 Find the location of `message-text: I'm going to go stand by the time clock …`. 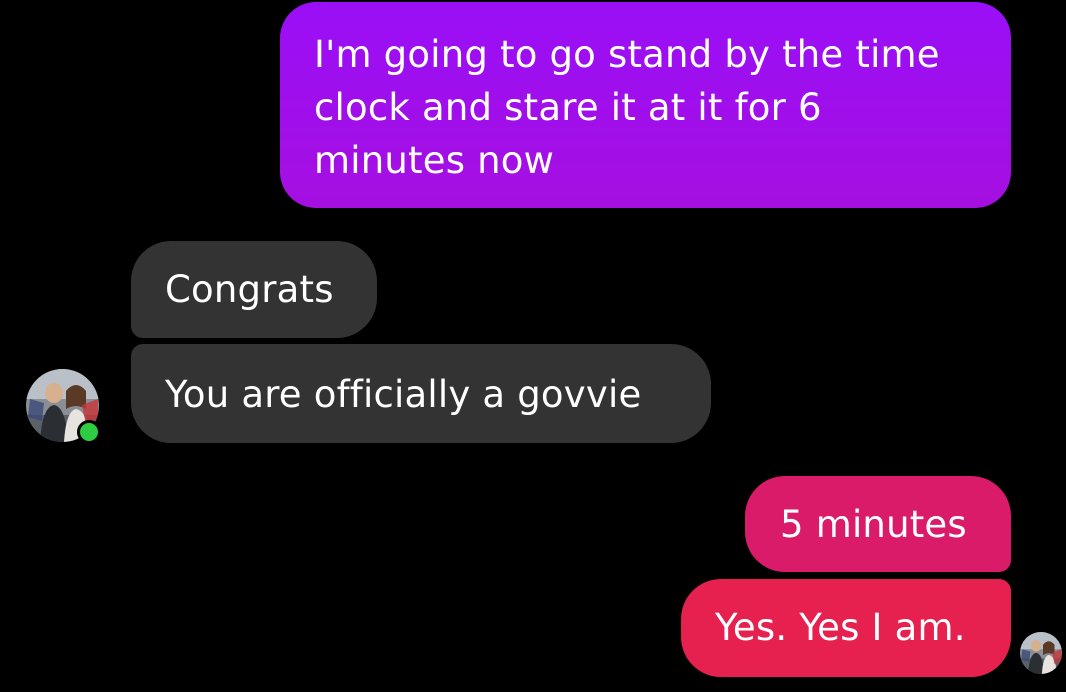

message-text: I'm going to go stand by the time clock … is located at coordinates (627, 107).